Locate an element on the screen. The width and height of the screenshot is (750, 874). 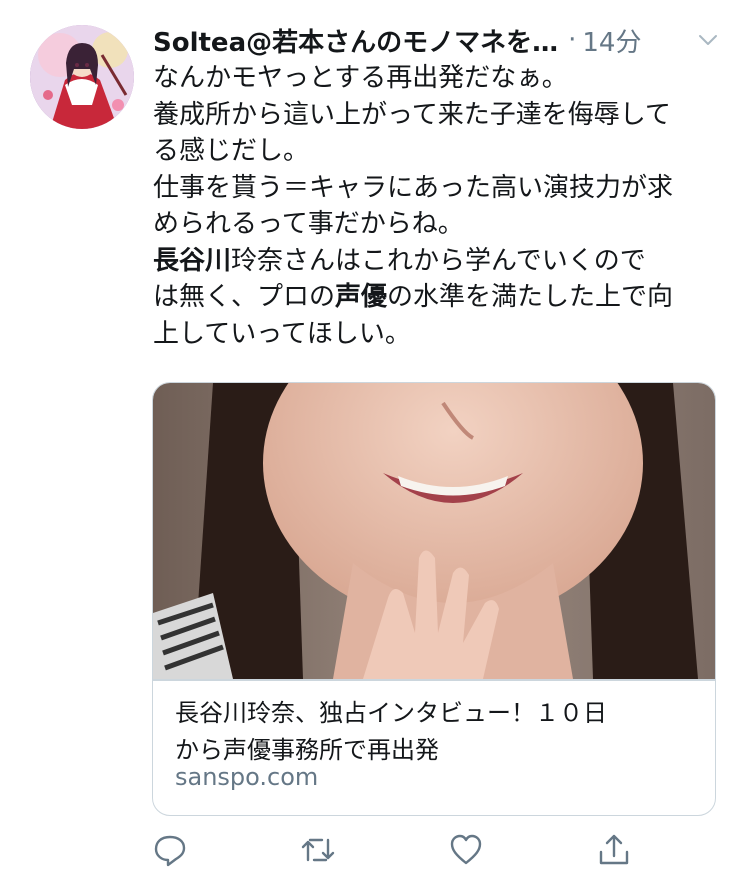
tweet-text-fragment: 玲奈さんはこれから学んでいくので is located at coordinates (438, 260).